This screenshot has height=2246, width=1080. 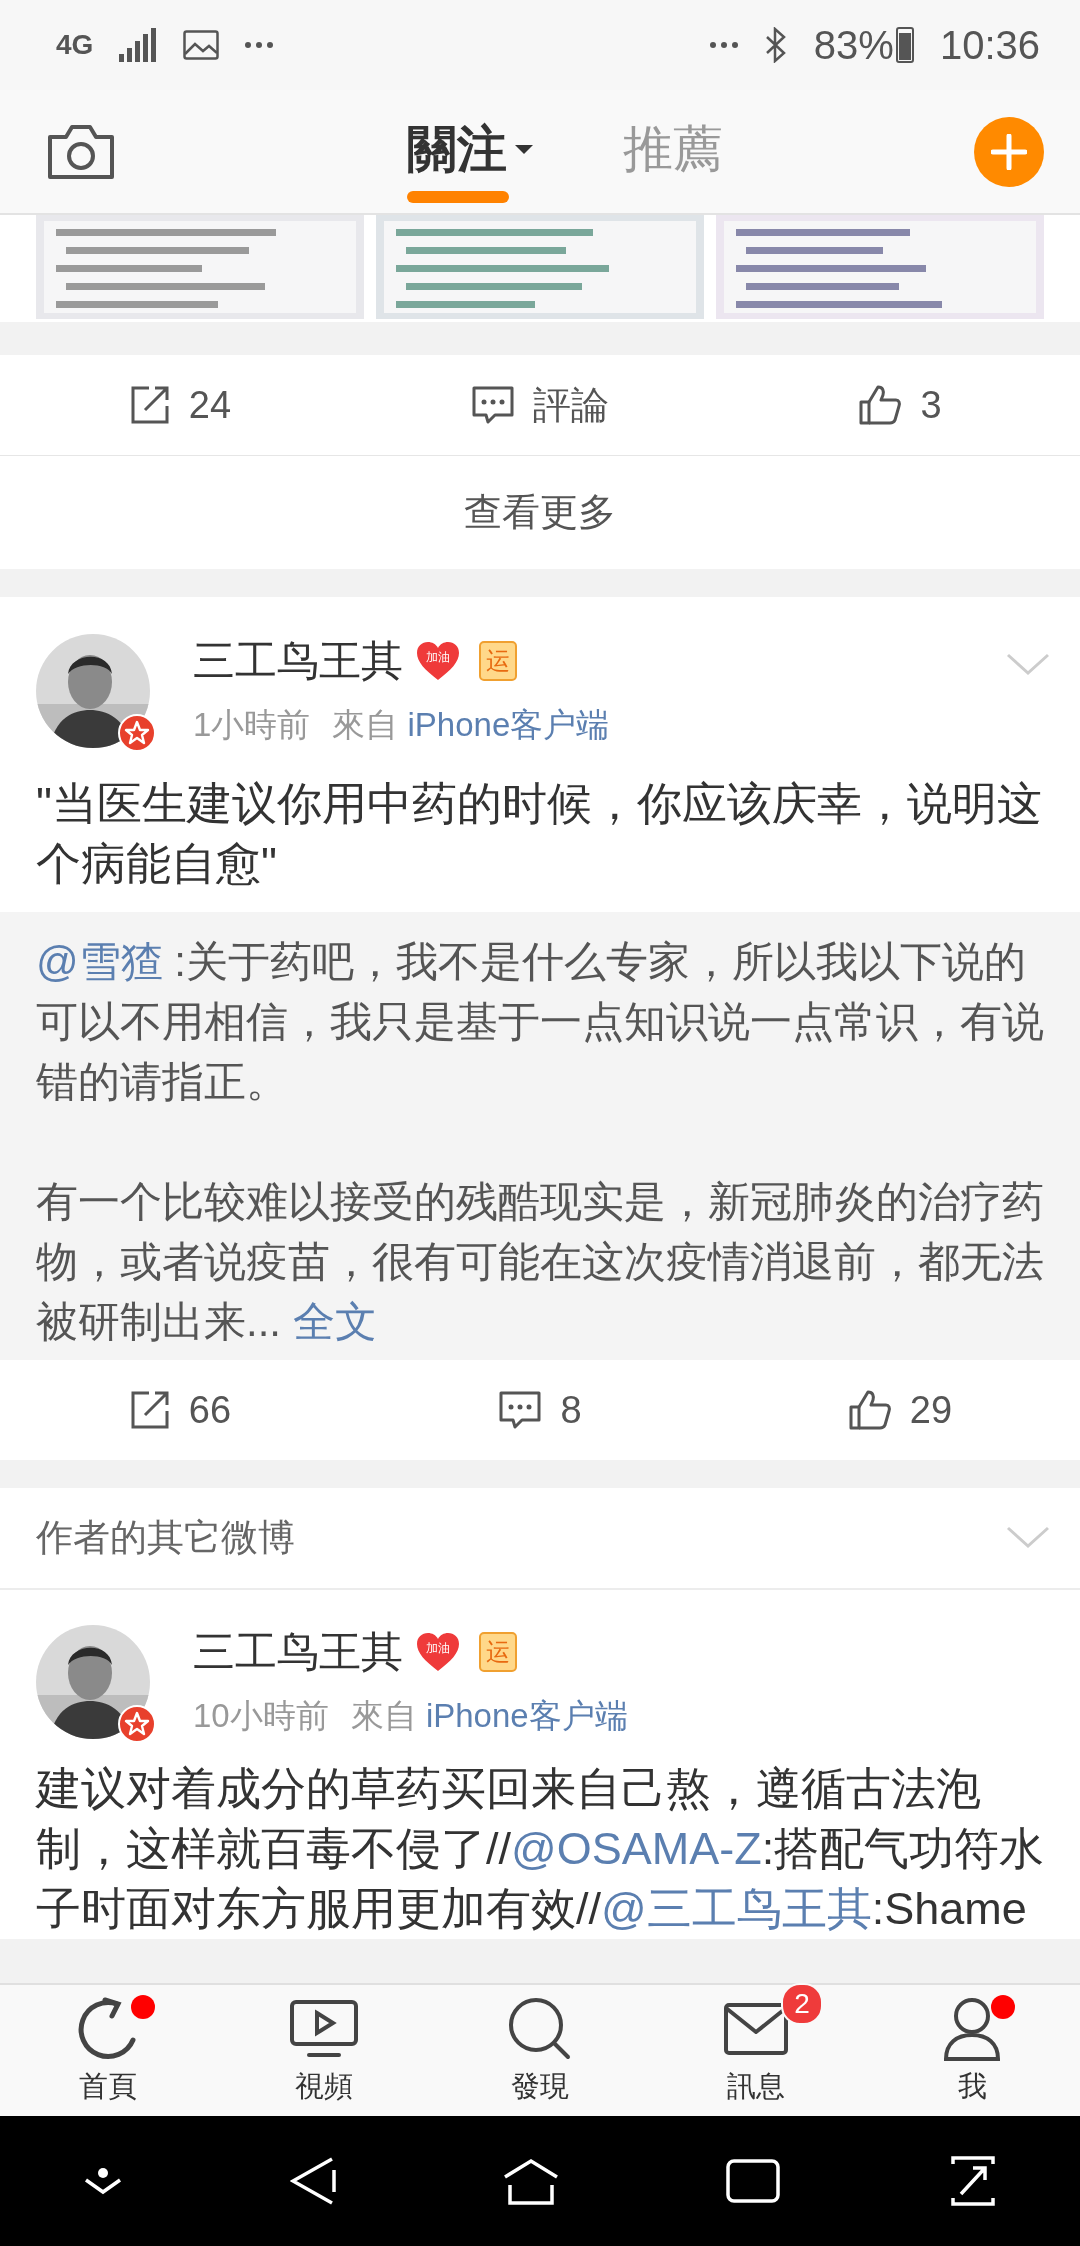 I want to click on repost-action: 24, so click(x=180, y=405).